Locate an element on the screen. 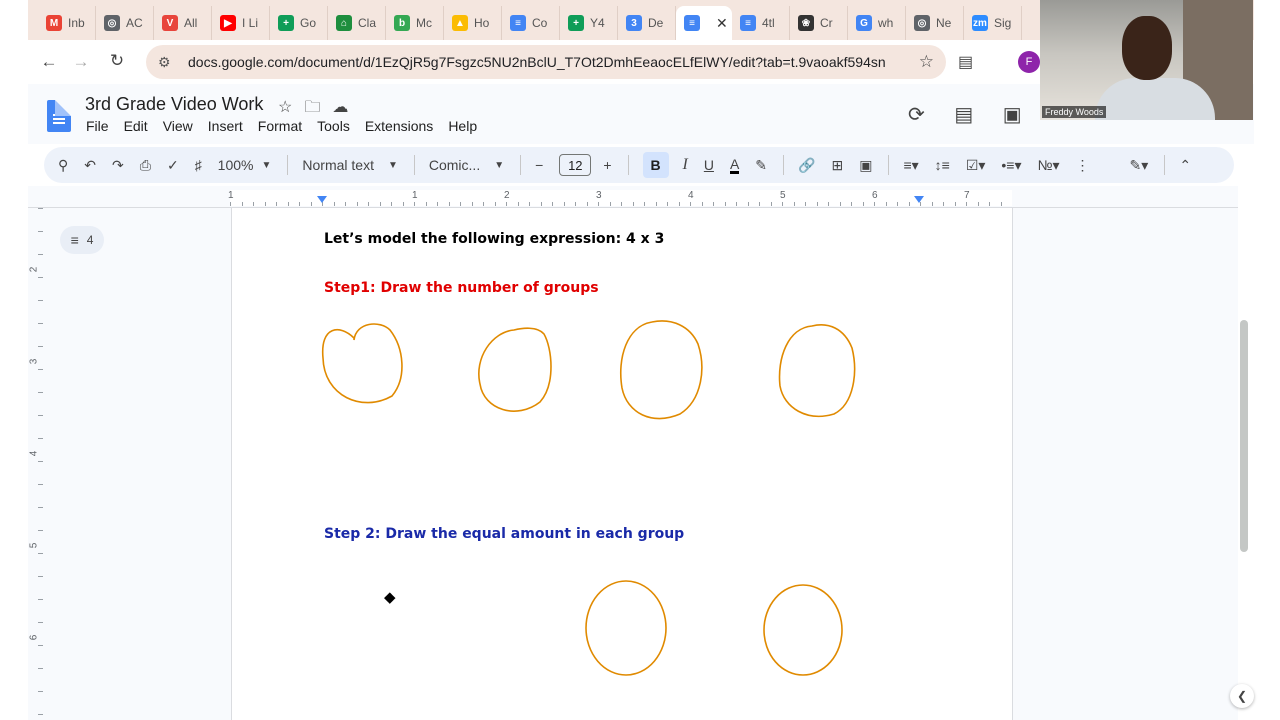 The width and height of the screenshot is (1280, 720). google-icon: G is located at coordinates (864, 23).